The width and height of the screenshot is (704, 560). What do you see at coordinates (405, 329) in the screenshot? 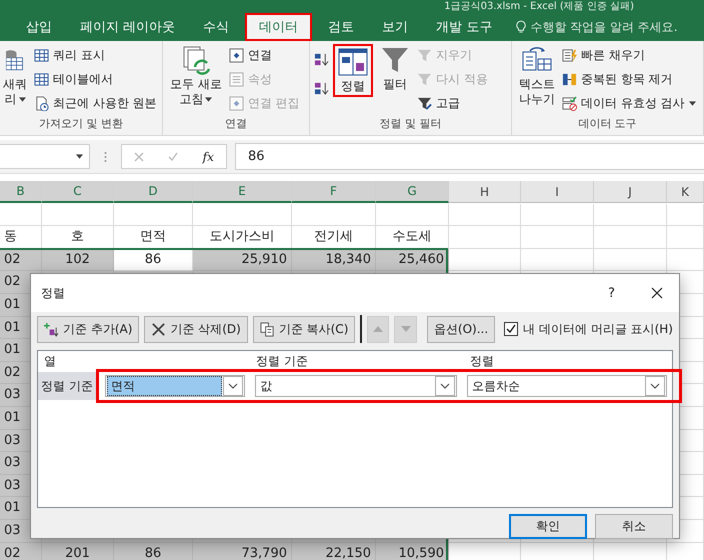
I see `down-arrow-icon` at bounding box center [405, 329].